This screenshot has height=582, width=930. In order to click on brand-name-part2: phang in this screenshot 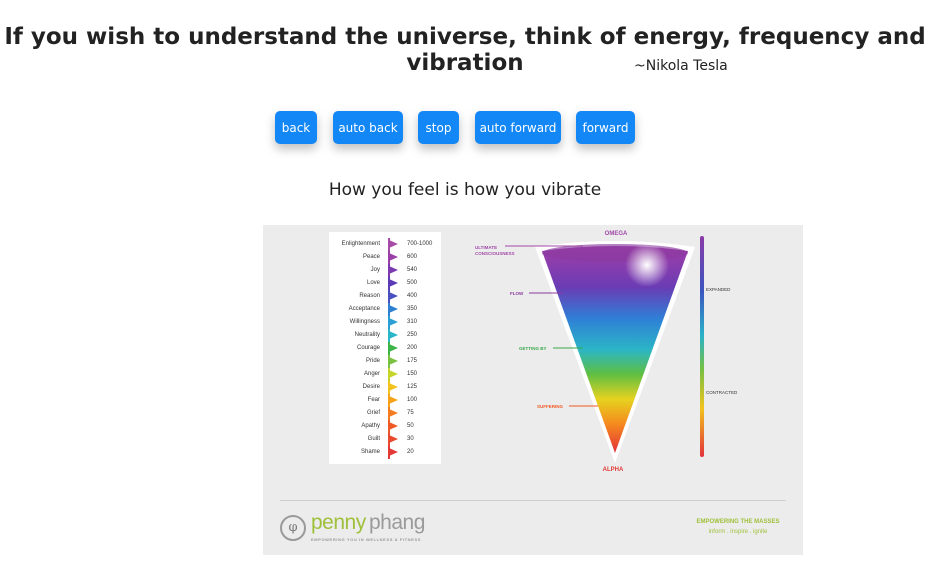, I will do `click(397, 522)`.